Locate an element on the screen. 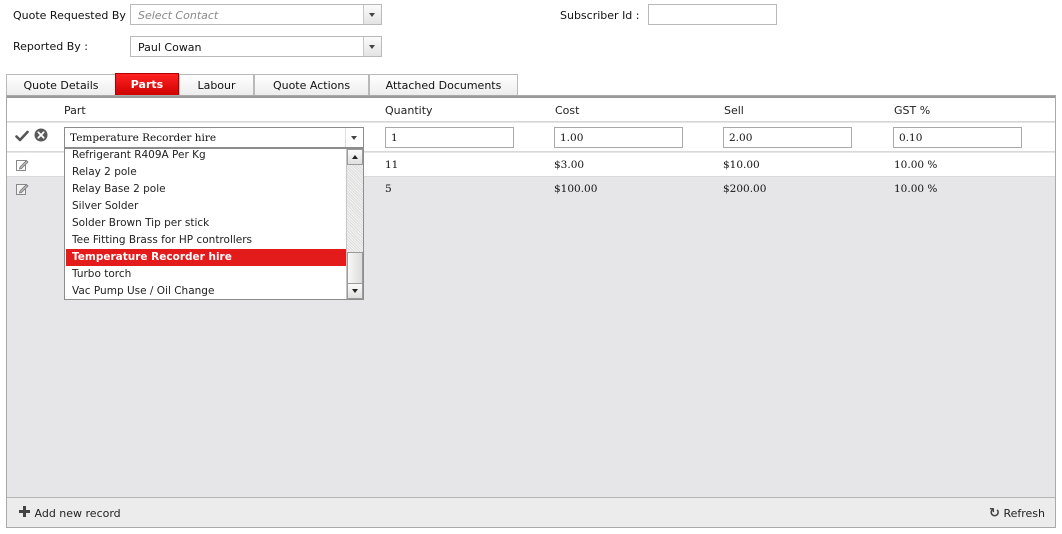  tab-quote-details: Quote Details is located at coordinates (61, 85).